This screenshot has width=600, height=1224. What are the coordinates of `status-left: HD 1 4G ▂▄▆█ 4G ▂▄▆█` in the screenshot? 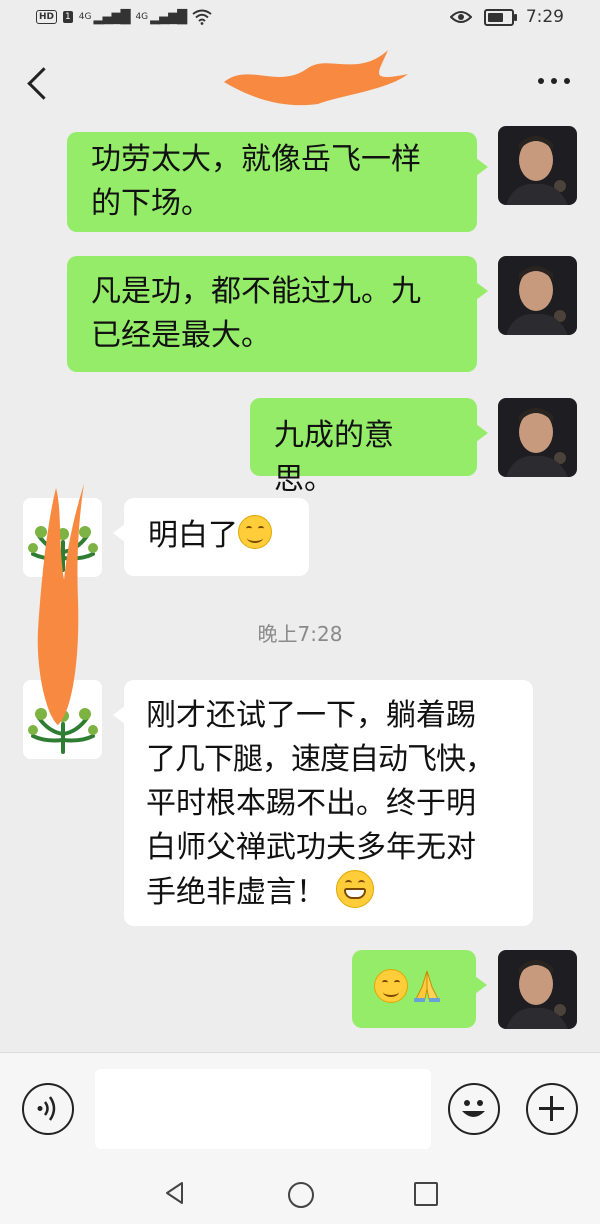 It's located at (124, 17).